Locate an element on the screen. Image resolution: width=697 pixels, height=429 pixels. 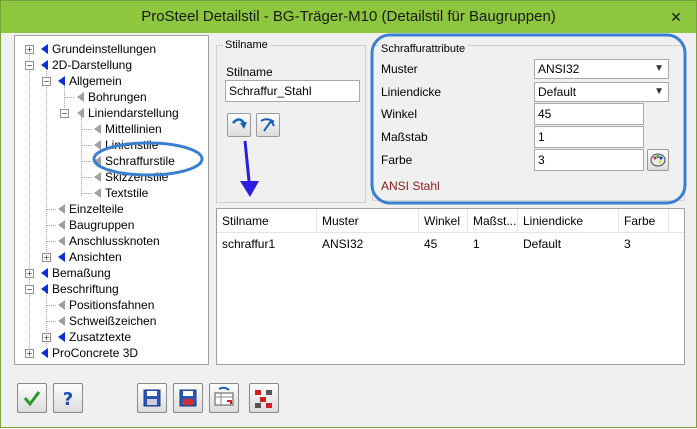
liniendicke-label: Liniendicke is located at coordinates (411, 92).